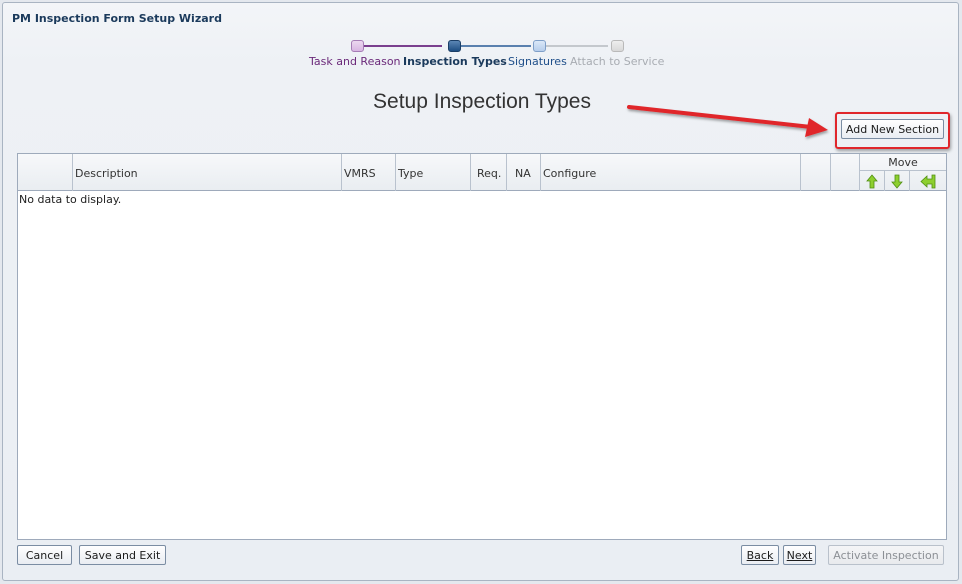 Image resolution: width=962 pixels, height=584 pixels. I want to click on cancel-button: Cancel, so click(44, 555).